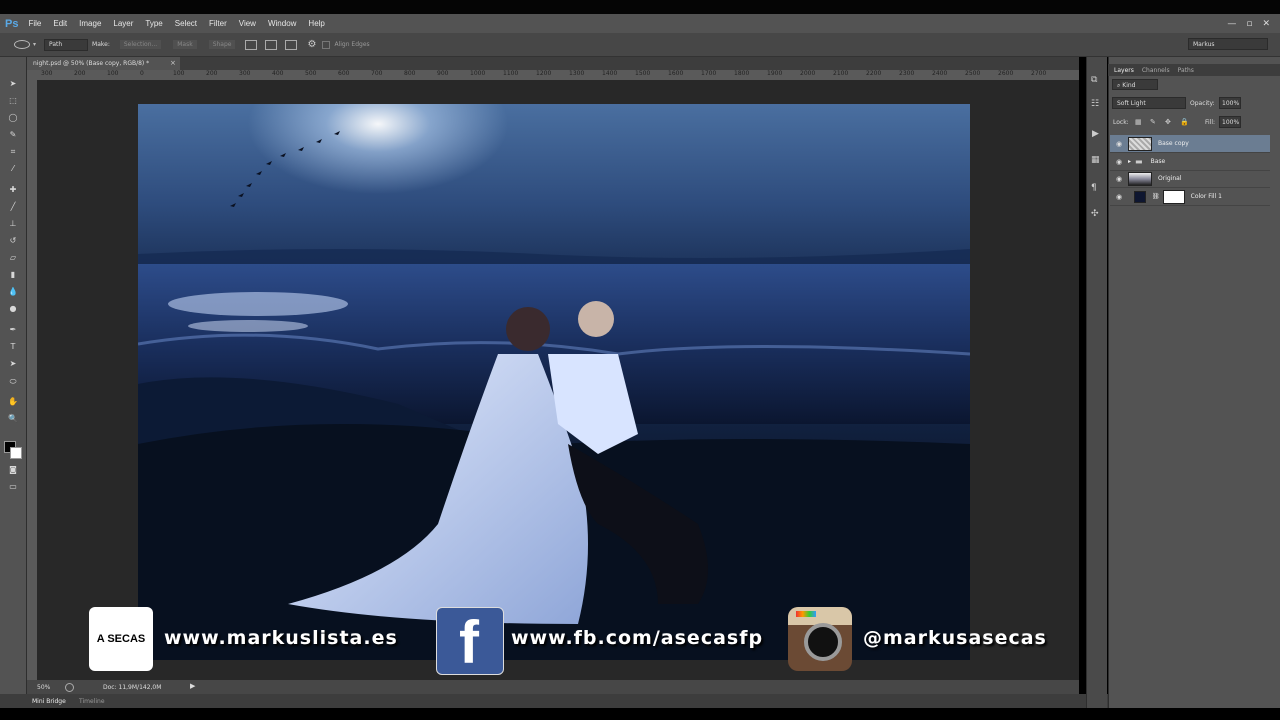 This screenshot has height=720, width=1280. Describe the element at coordinates (377, 73) in the screenshot. I see `ruler-label: 700` at that location.